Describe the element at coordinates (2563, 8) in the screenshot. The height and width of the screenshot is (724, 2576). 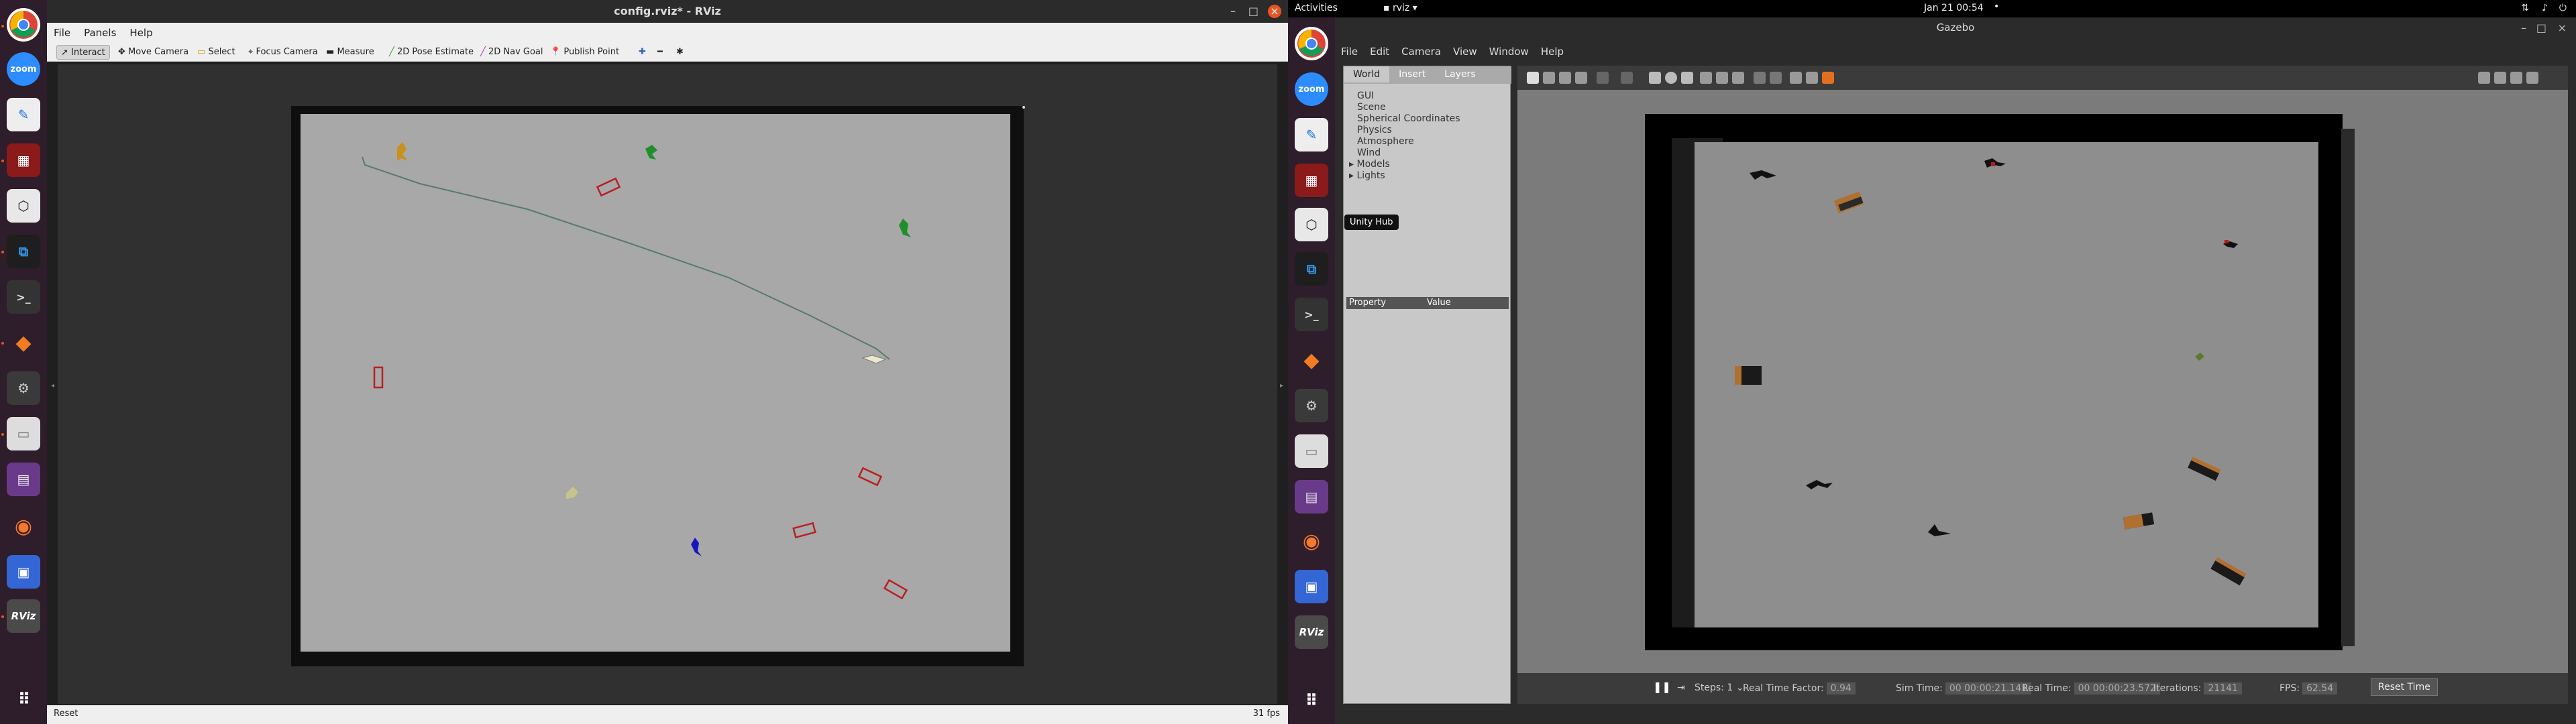
I see `power-icon: ⏻` at that location.